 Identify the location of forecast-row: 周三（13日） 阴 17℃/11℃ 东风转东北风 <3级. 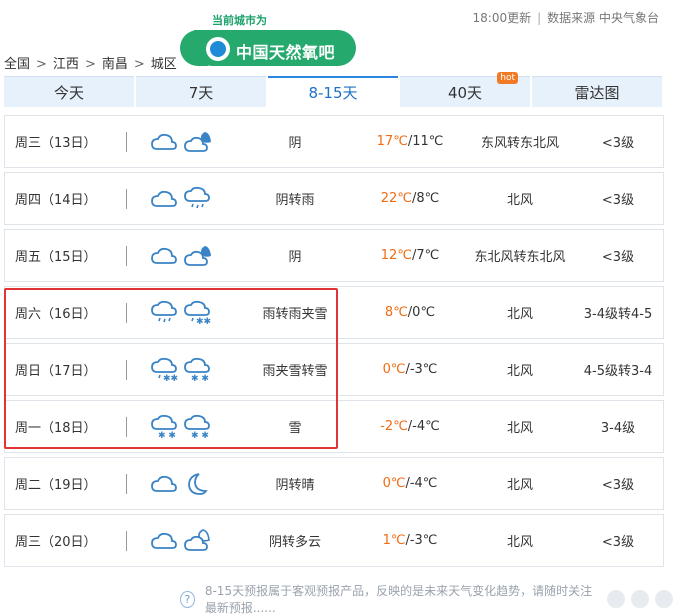
(334, 141).